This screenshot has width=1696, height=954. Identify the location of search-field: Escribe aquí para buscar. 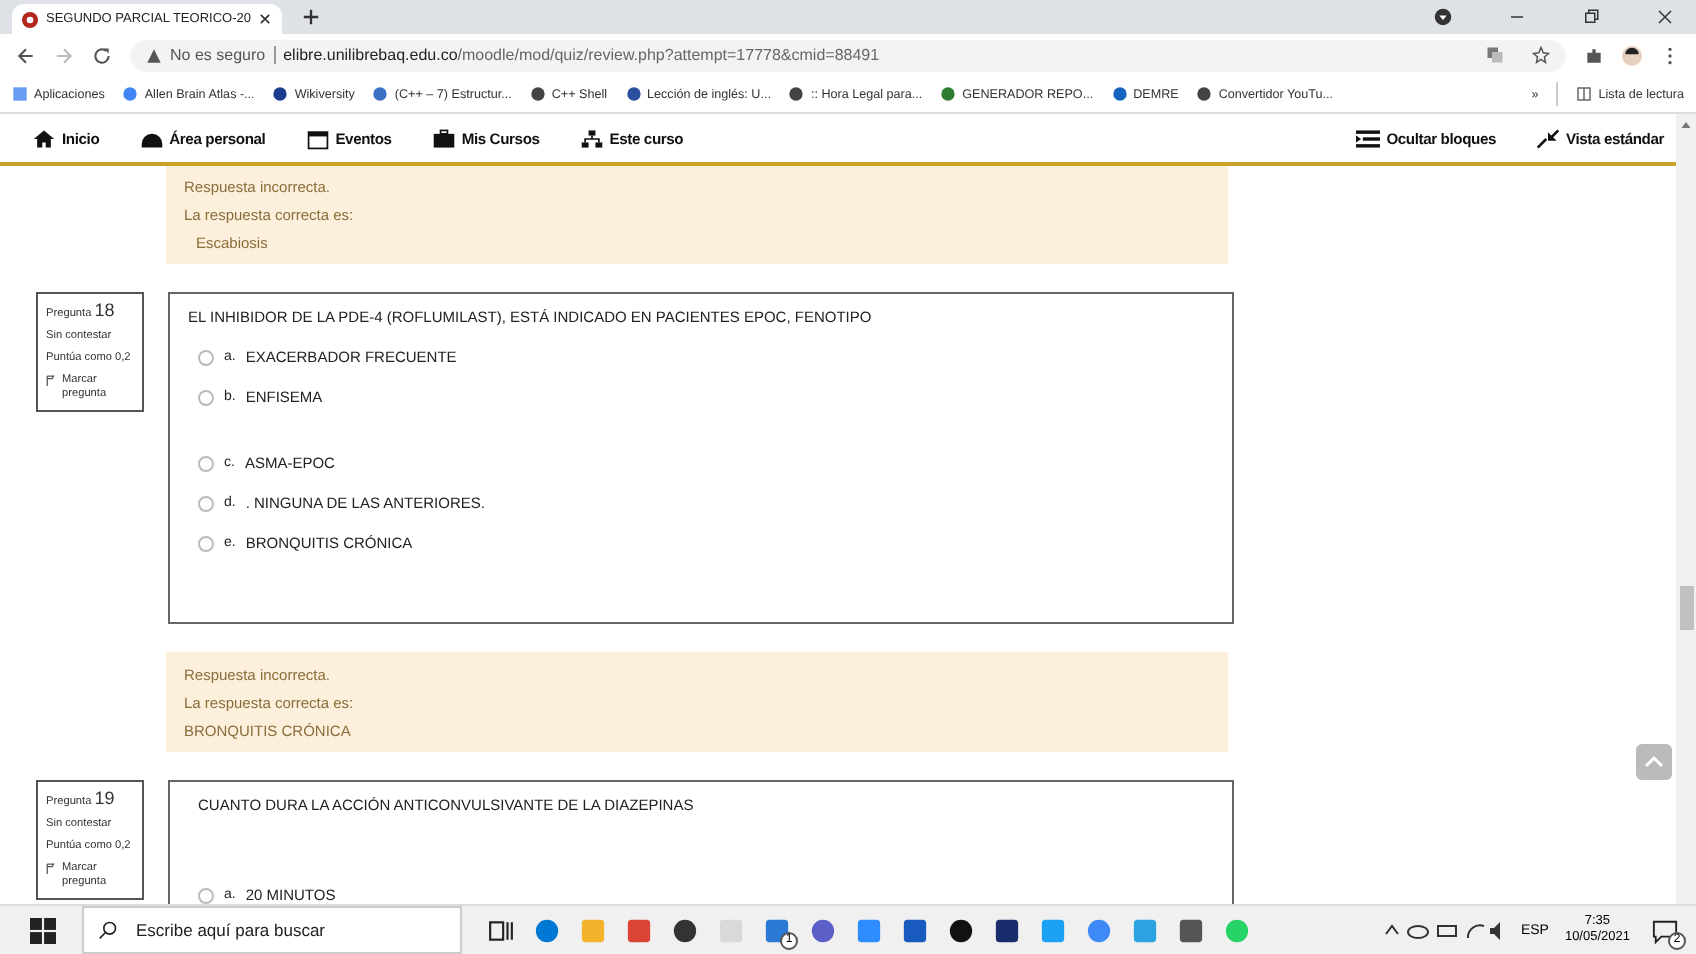
(272, 930).